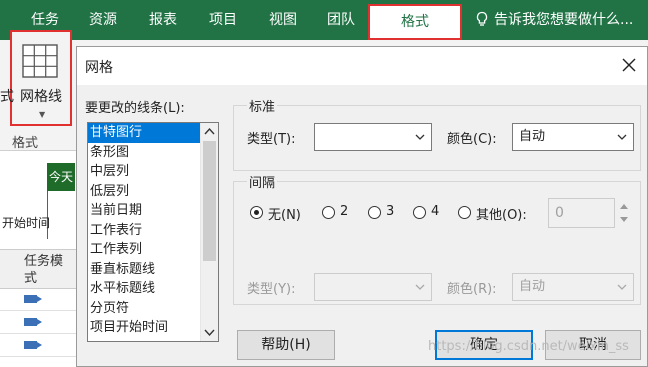  I want to click on interval-group-title: 间隔, so click(262, 181).